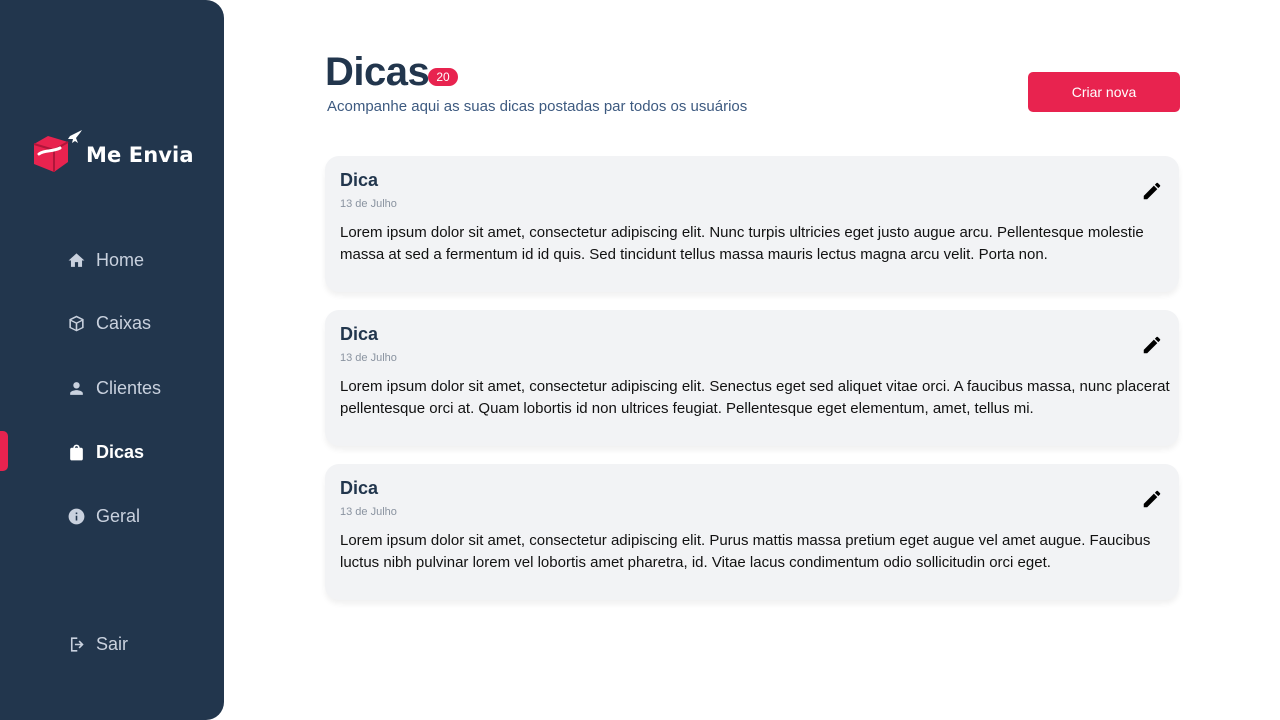  I want to click on box-icon, so click(76, 323).